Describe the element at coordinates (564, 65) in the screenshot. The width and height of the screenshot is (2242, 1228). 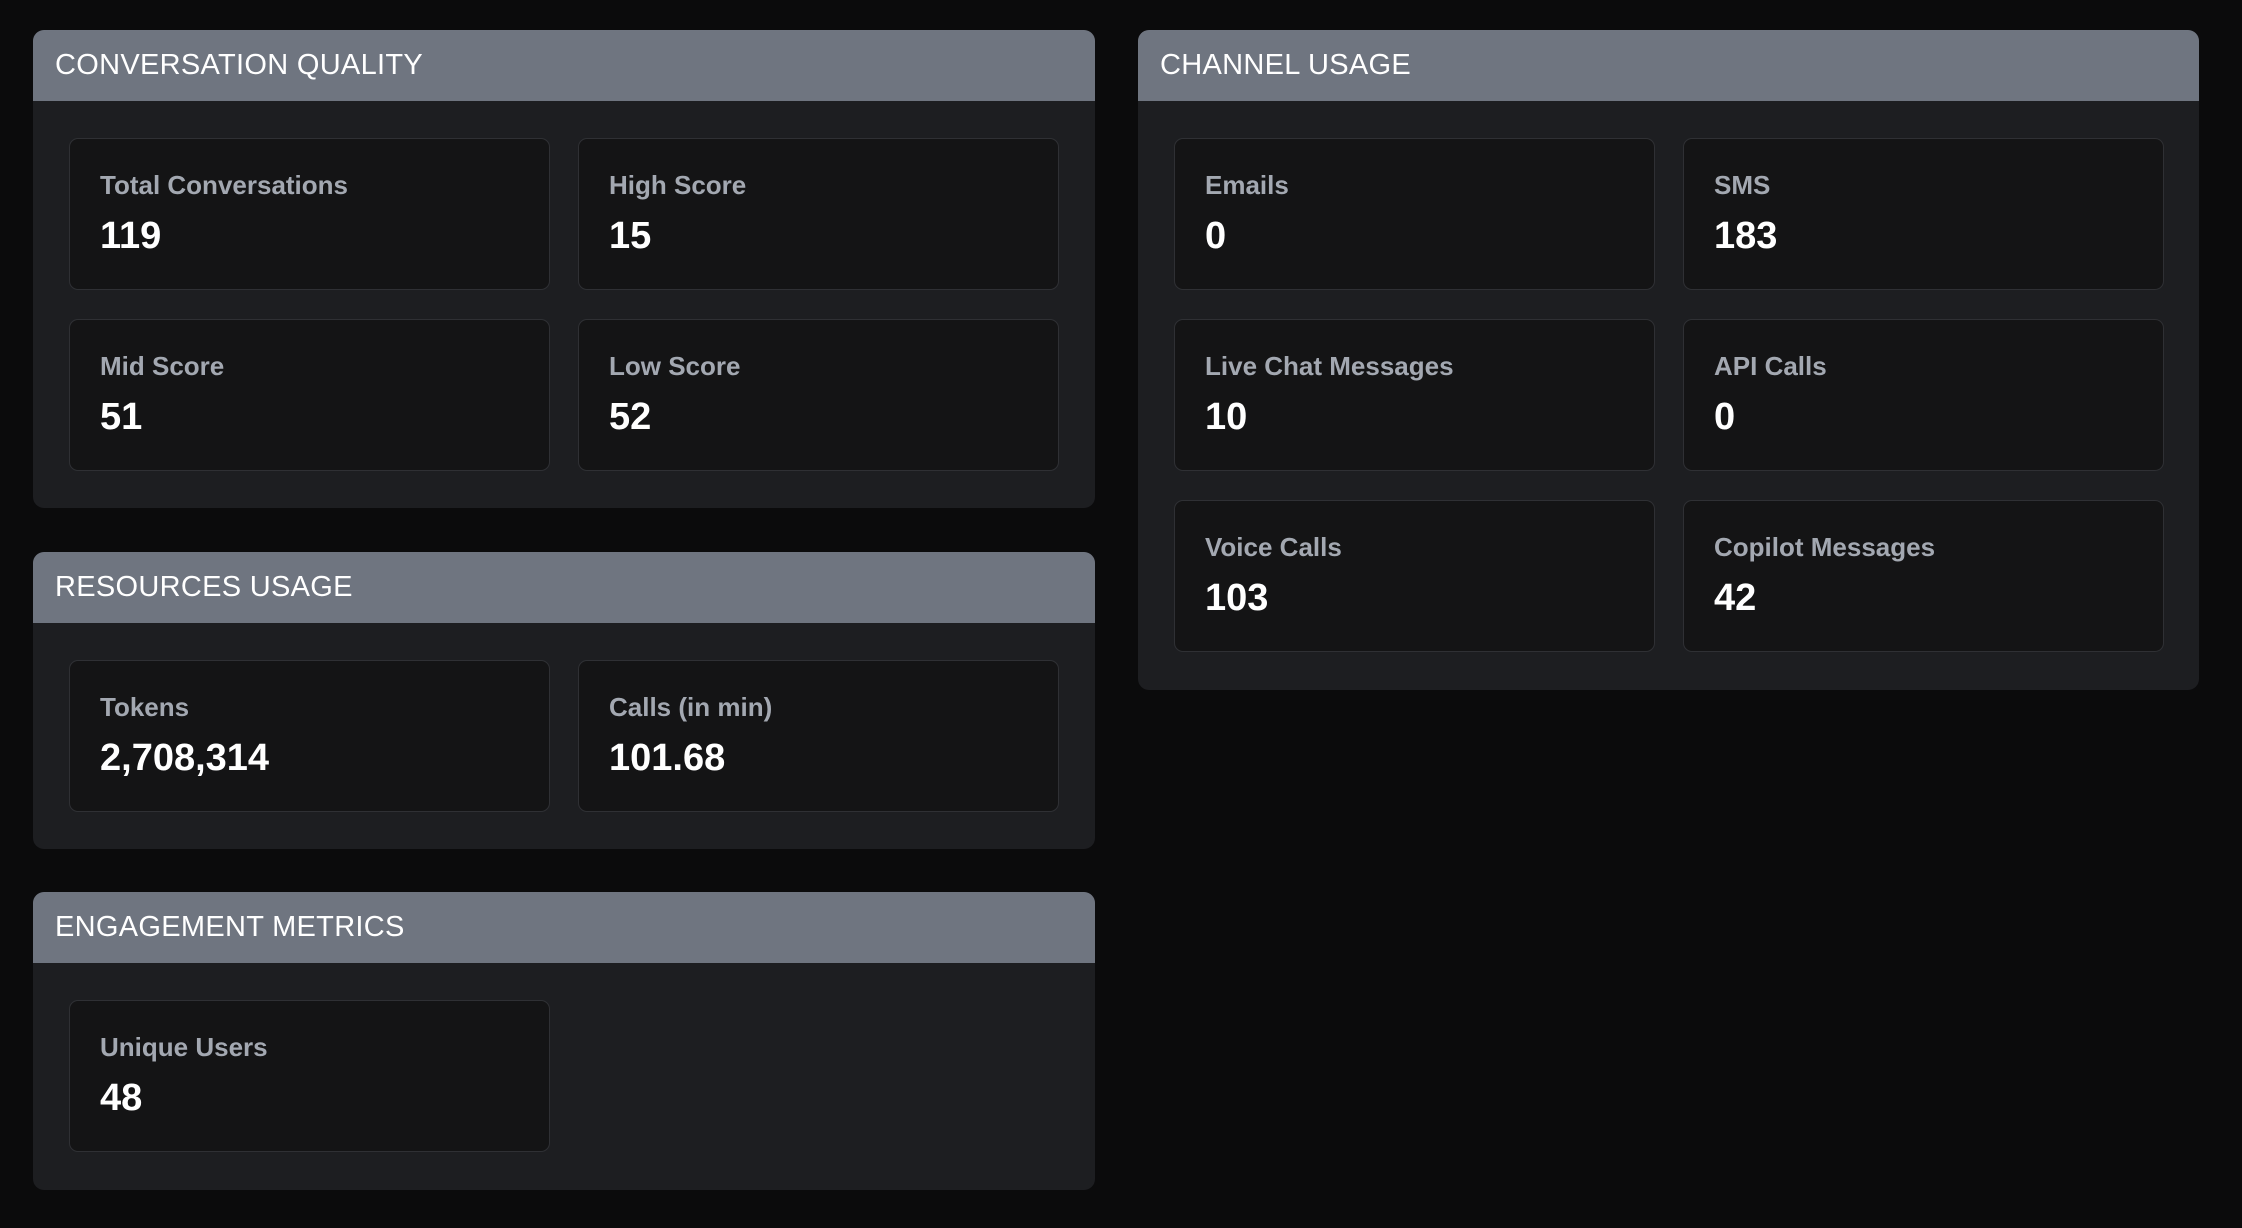
I see `conversation-quality-title: CONVERSATION QUALITY` at that location.